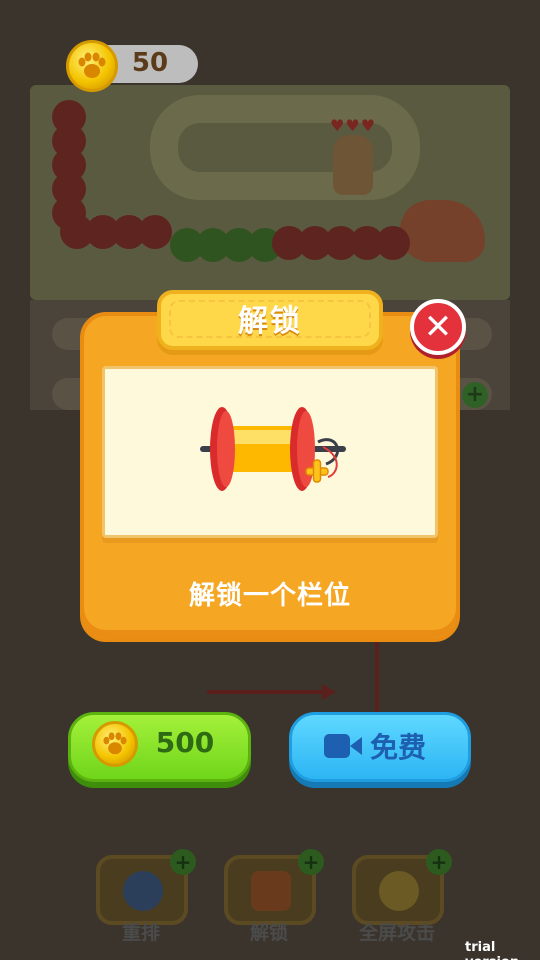 This screenshot has width=540, height=960. What do you see at coordinates (185, 742) in the screenshot?
I see `coin-price: 500` at bounding box center [185, 742].